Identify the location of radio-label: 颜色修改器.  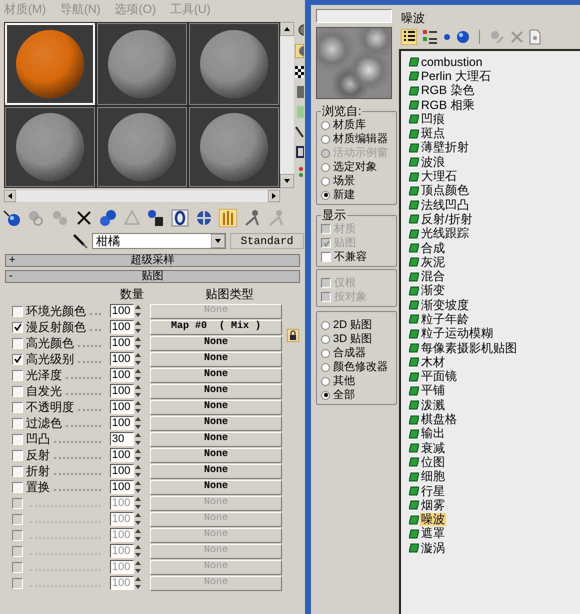
(360, 367).